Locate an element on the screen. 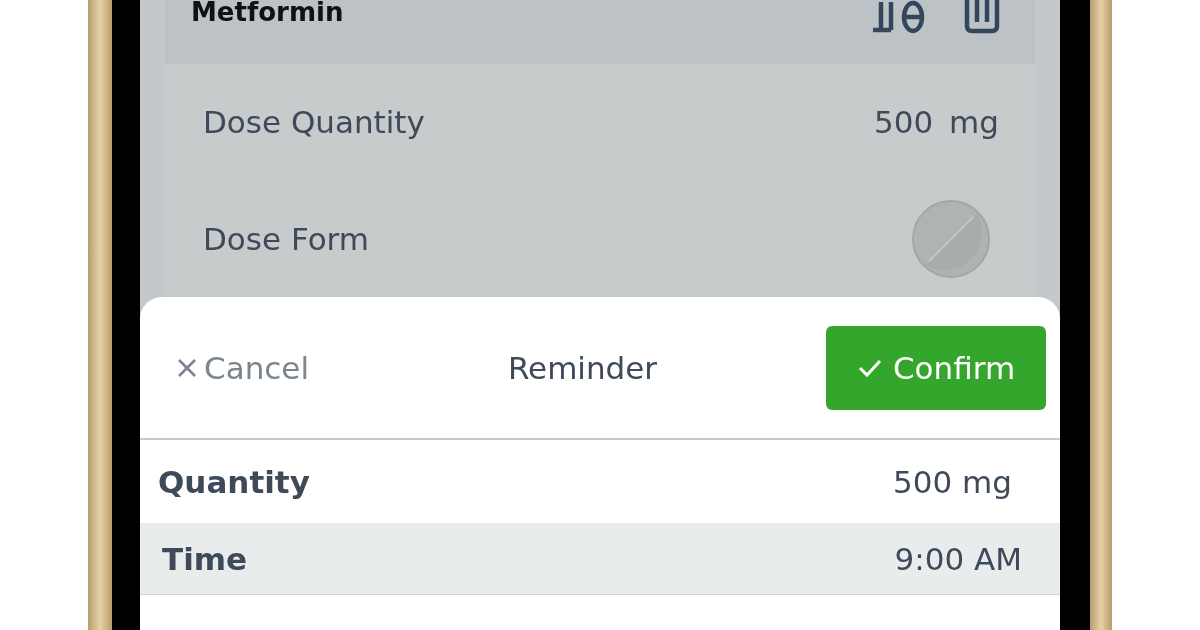  setting-value: 500 mg is located at coordinates (952, 481).